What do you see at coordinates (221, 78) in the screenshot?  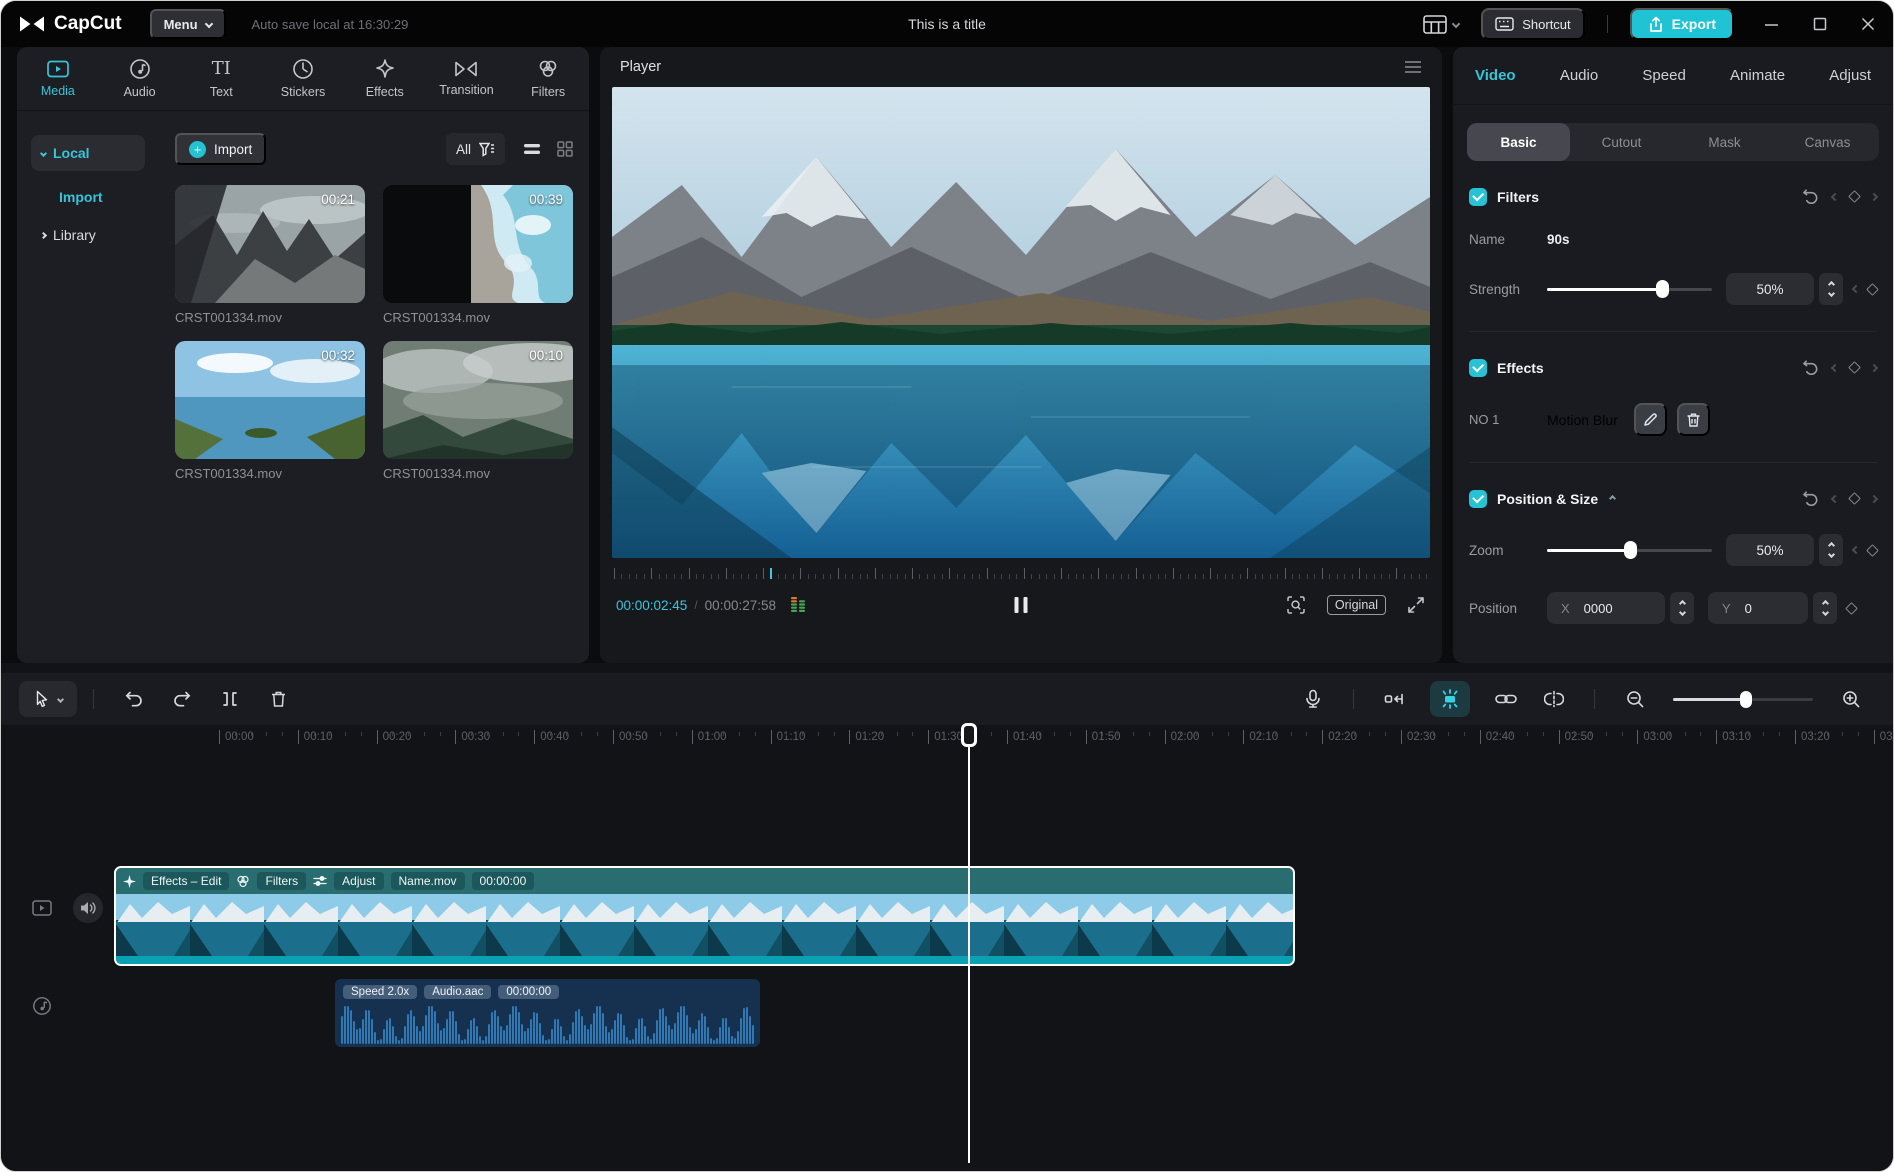 I see `tab-text: TI Text` at bounding box center [221, 78].